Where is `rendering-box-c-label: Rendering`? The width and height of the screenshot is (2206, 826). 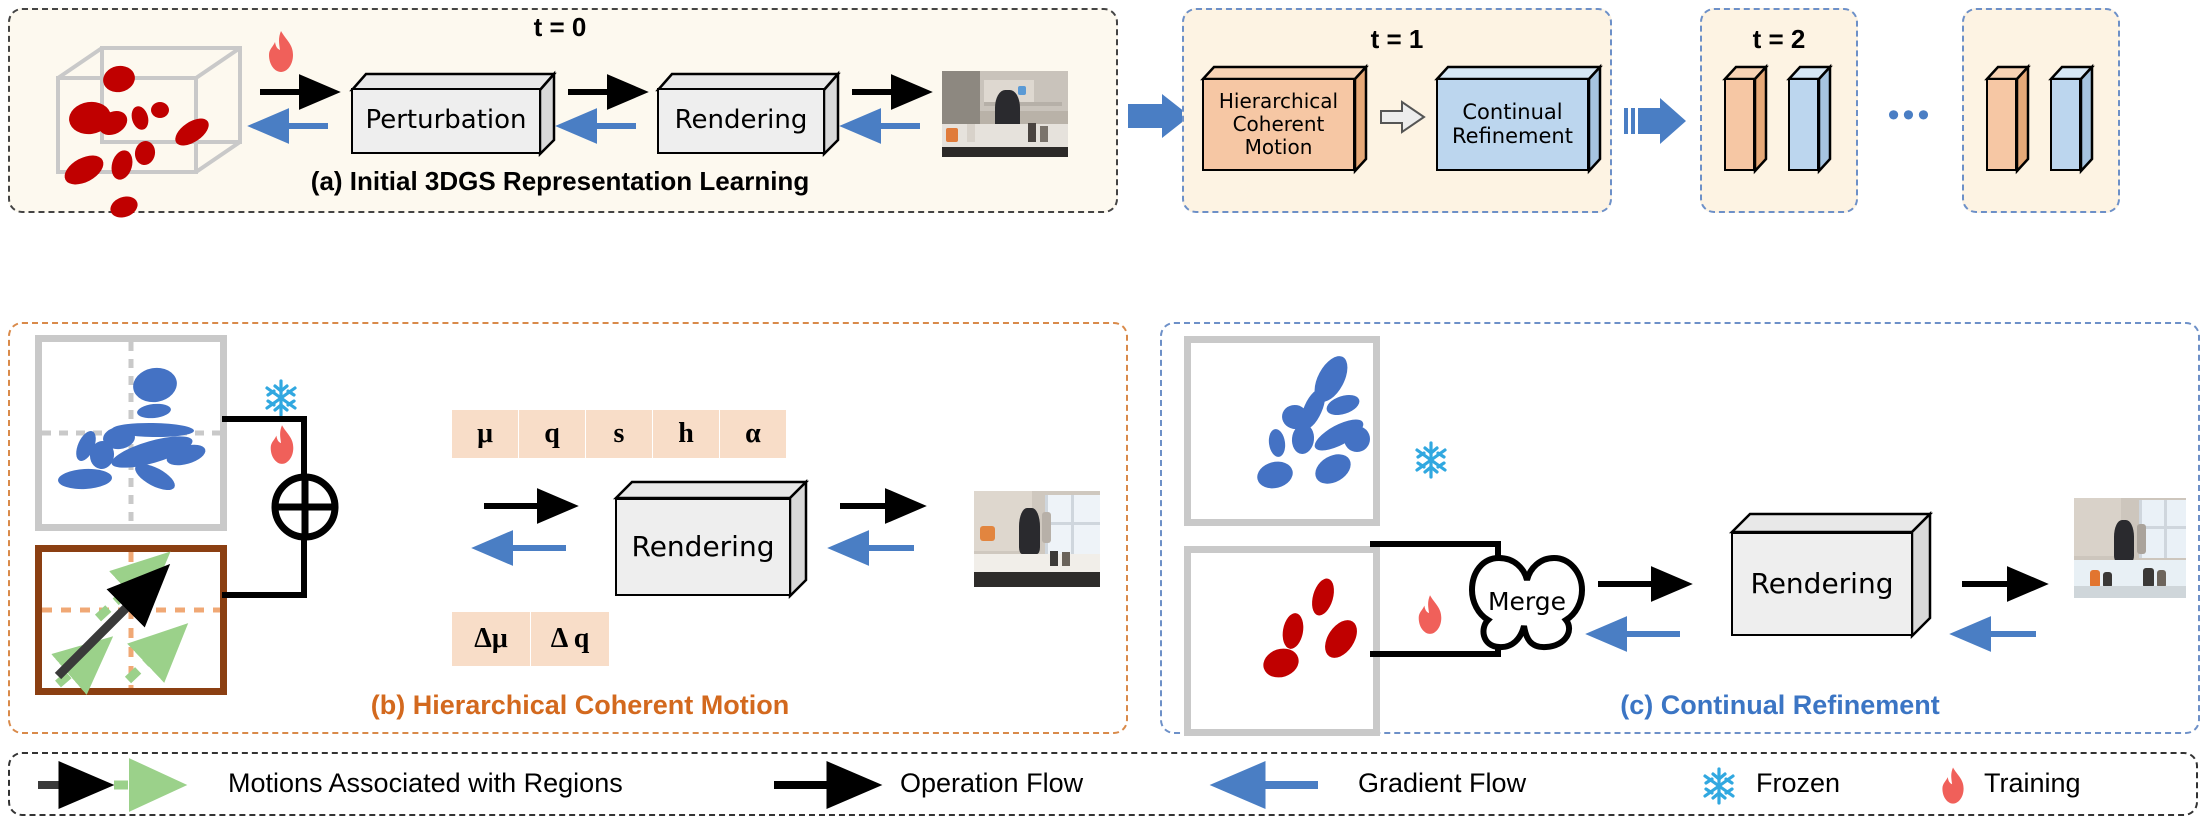
rendering-box-c-label: Rendering is located at coordinates (1822, 584).